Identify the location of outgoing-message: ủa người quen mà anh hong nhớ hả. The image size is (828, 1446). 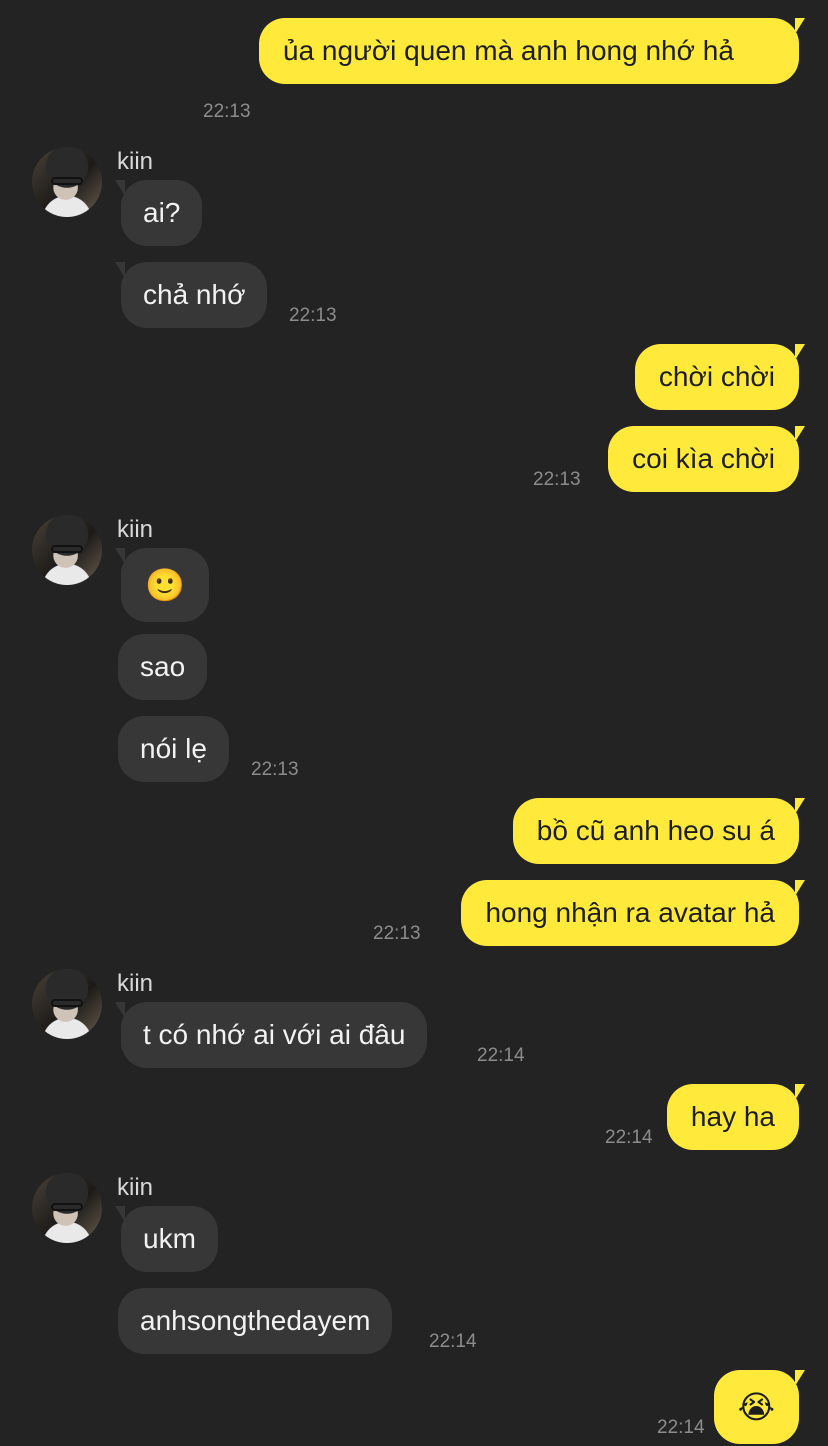
(532, 51).